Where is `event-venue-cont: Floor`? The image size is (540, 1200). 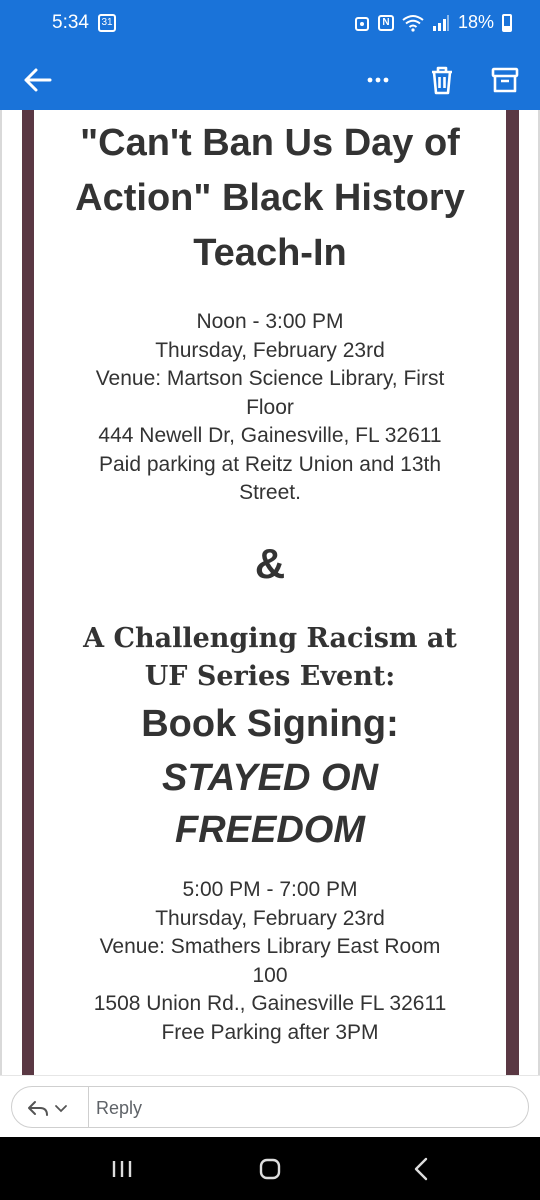 event-venue-cont: Floor is located at coordinates (270, 407).